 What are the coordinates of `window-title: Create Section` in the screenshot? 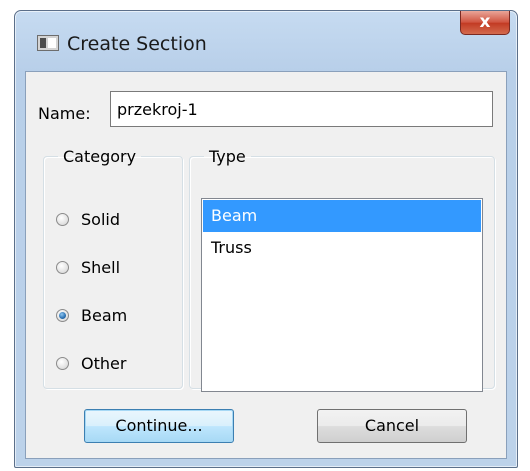 It's located at (137, 44).